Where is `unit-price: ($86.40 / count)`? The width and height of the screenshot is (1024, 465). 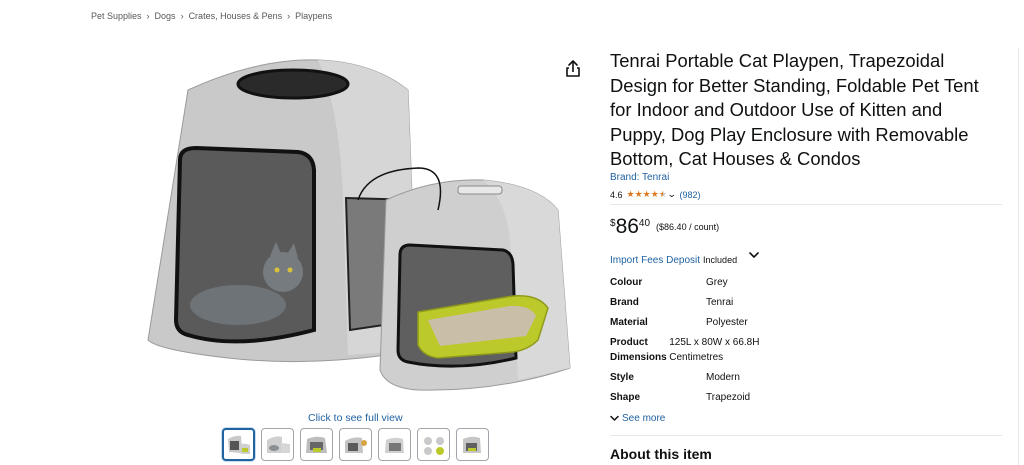
unit-price: ($86.40 / count) is located at coordinates (688, 227).